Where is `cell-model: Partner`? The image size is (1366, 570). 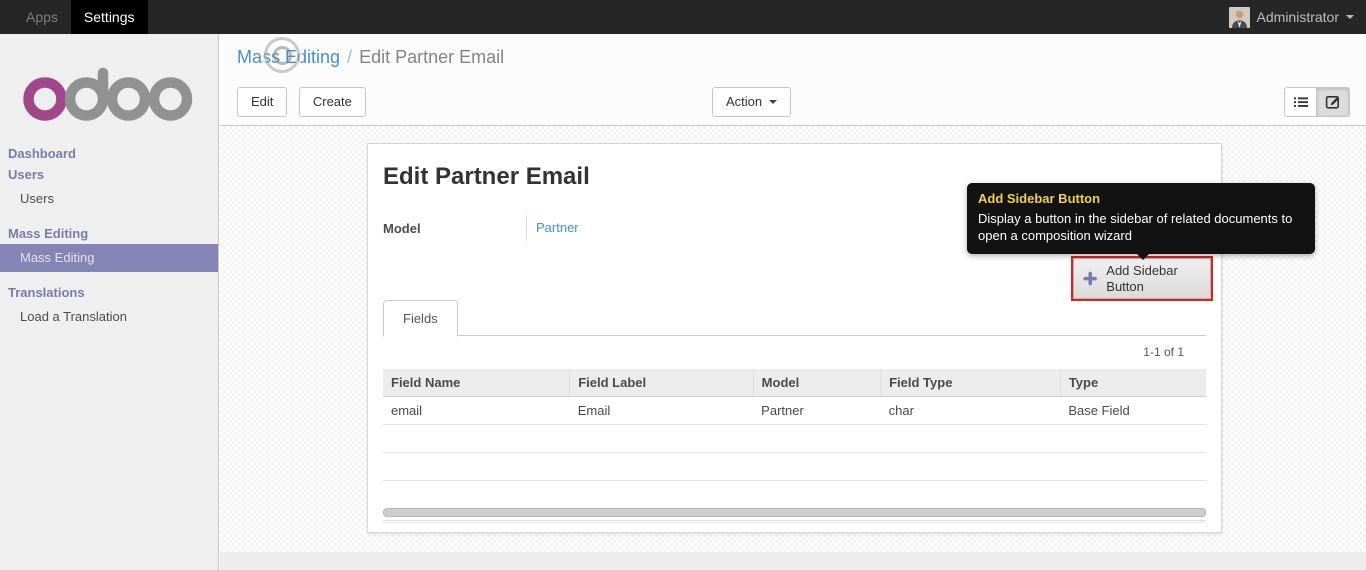
cell-model: Partner is located at coordinates (817, 410).